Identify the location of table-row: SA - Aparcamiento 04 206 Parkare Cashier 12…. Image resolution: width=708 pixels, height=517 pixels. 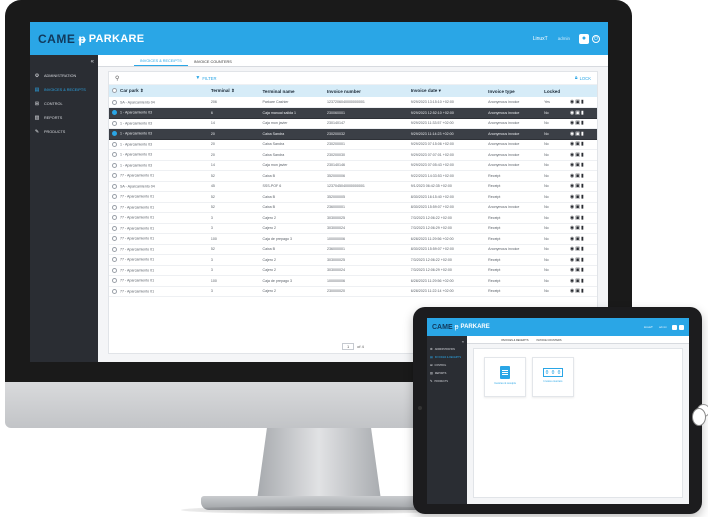
(353, 102).